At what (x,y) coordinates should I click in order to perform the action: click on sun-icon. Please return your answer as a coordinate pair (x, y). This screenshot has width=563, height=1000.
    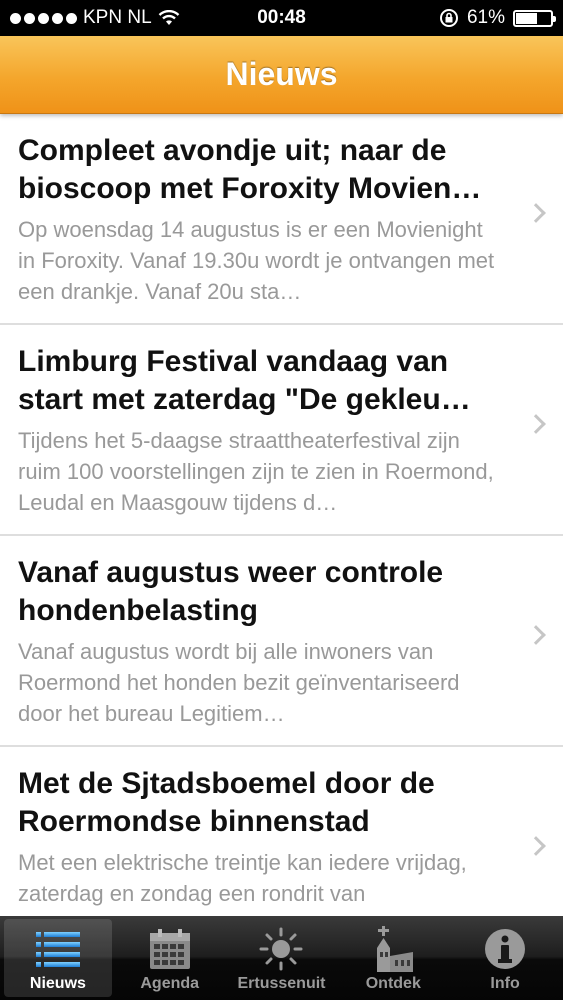
    Looking at the image, I should click on (281, 949).